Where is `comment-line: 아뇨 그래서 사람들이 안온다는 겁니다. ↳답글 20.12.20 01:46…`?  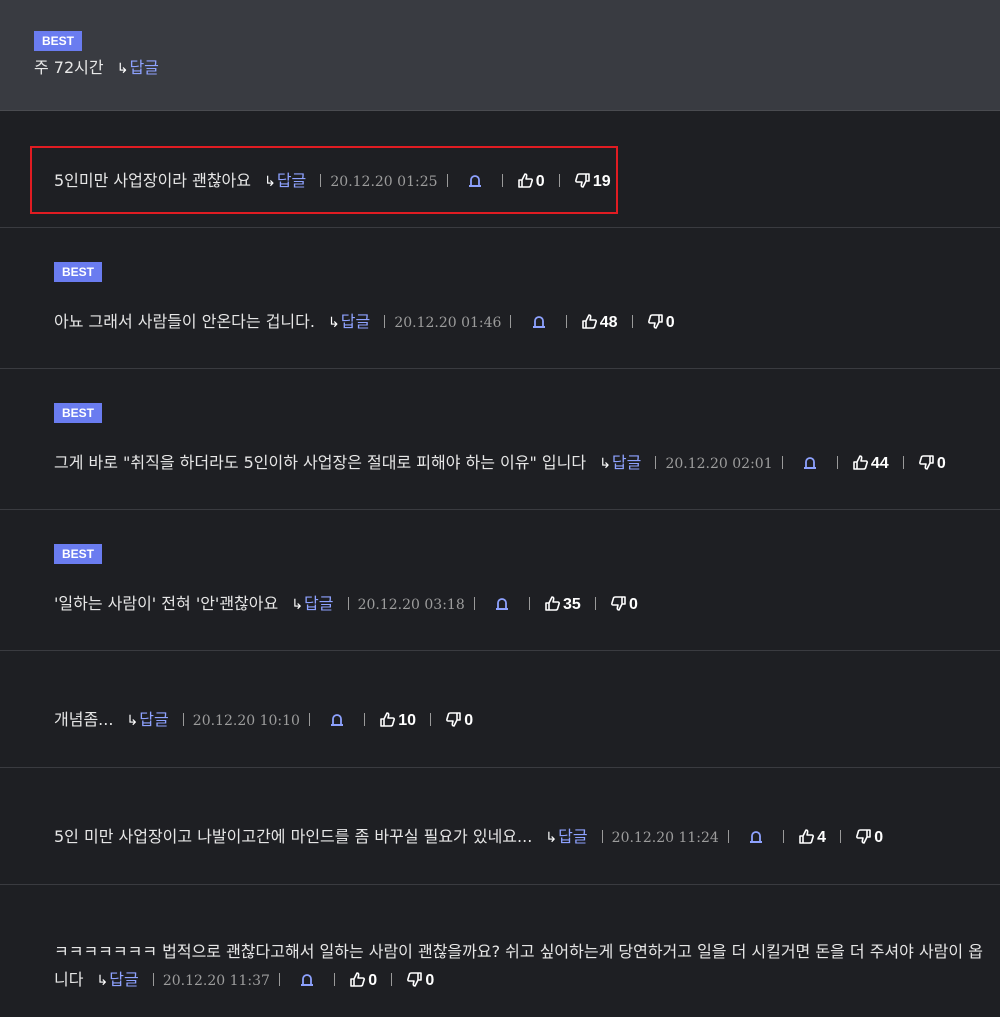
comment-line: 아뇨 그래서 사람들이 안온다는 겁니다. ↳답글 20.12.20 01:46… is located at coordinates (522, 323).